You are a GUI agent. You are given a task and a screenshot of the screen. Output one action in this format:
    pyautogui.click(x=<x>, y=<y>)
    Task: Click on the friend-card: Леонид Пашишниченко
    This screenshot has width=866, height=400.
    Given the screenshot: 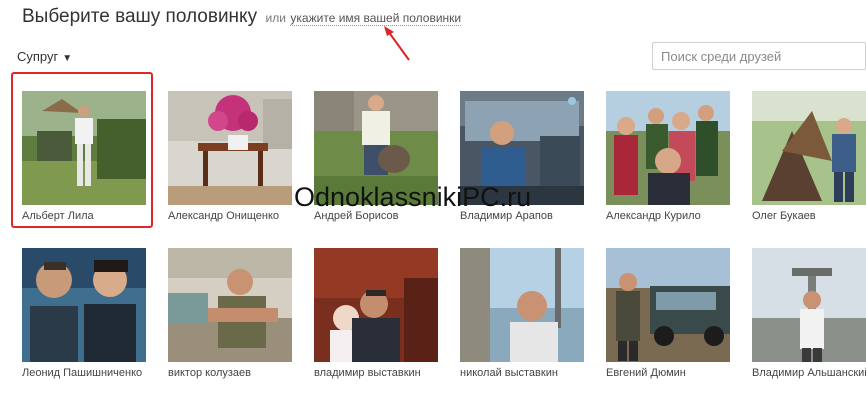 What is the action you would take?
    pyautogui.click(x=85, y=314)
    